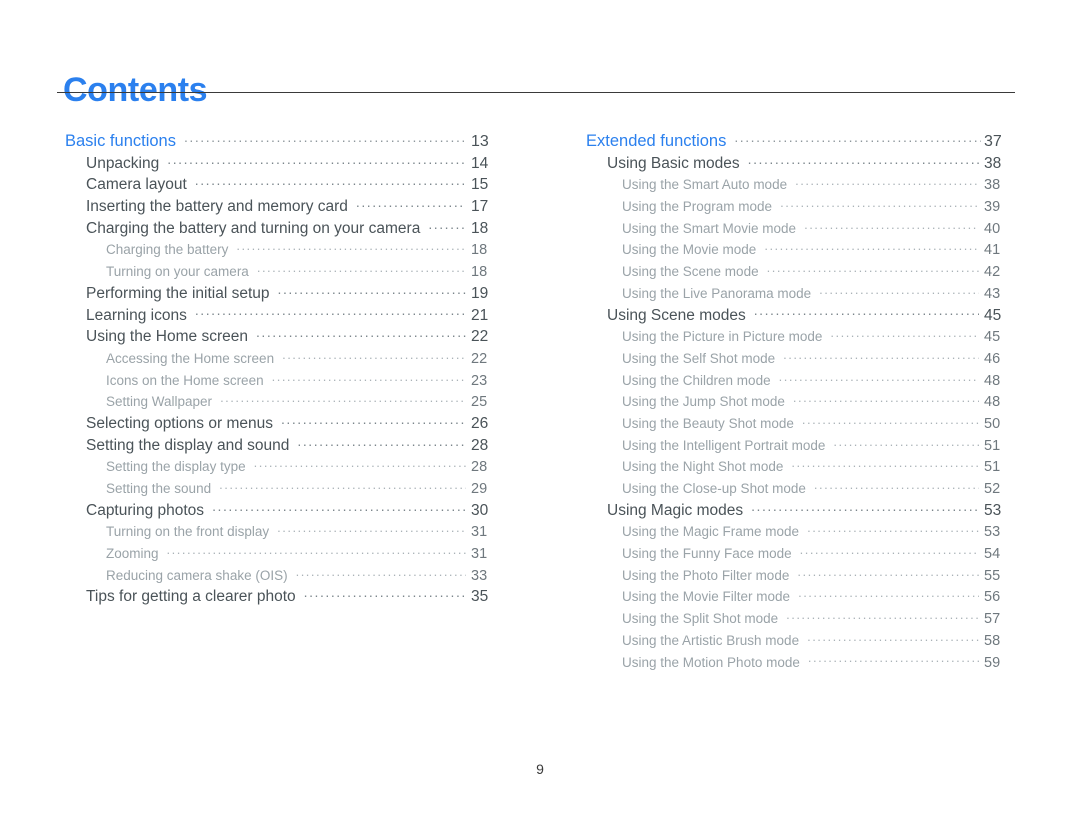 The height and width of the screenshot is (815, 1080). What do you see at coordinates (295, 293) in the screenshot?
I see `toc-entry-level2: Performing the initial setup 19` at bounding box center [295, 293].